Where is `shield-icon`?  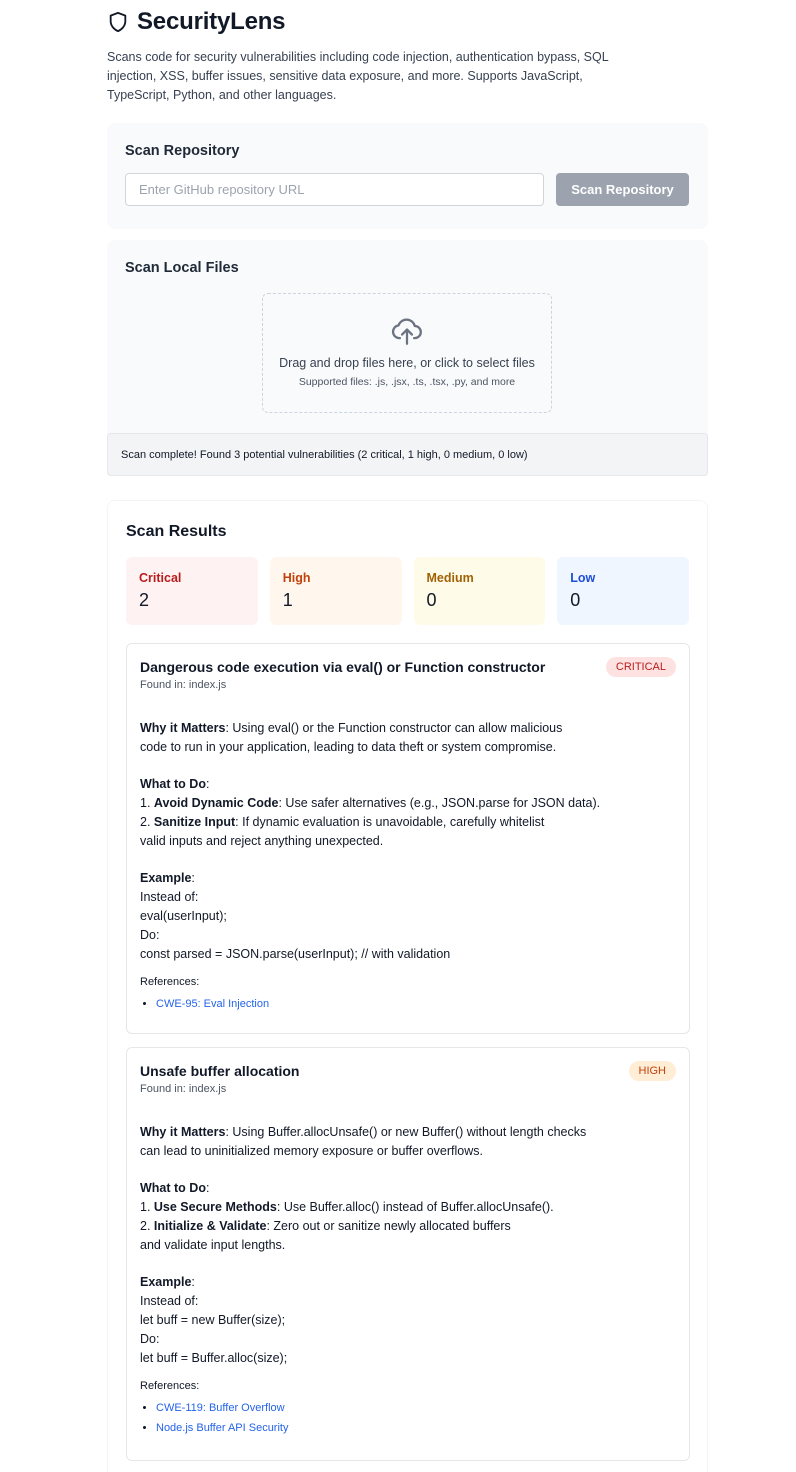 shield-icon is located at coordinates (118, 22).